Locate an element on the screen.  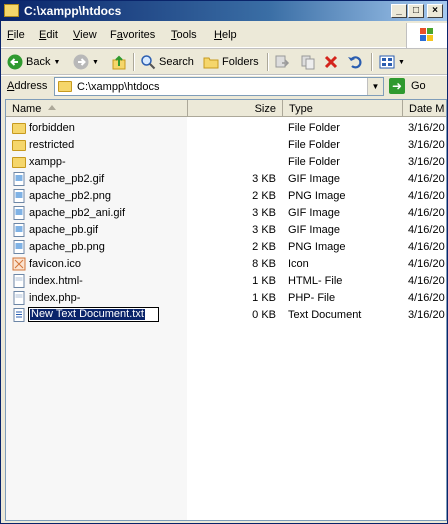
file-row: index.html- 1 KB HTML- File 4/16/20 is located at coordinates (226, 281).